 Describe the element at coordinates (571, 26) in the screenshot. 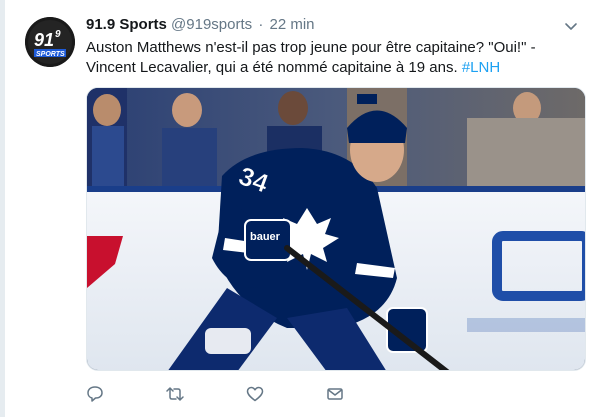

I see `chevron-down-icon` at that location.